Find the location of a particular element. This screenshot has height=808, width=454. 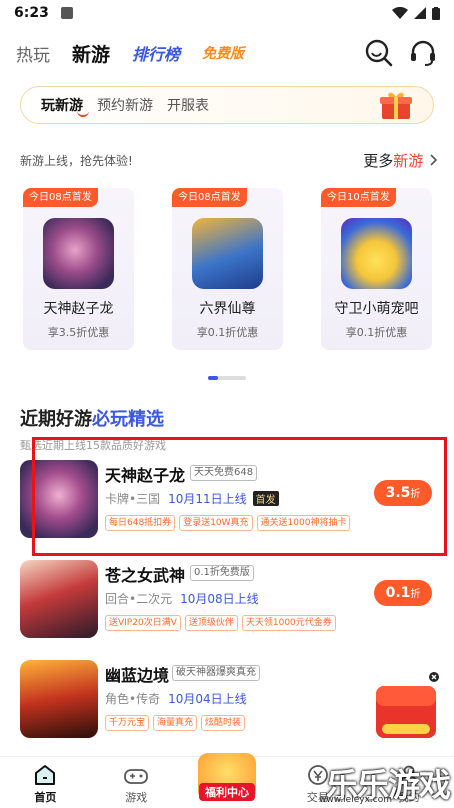

new-game-card: 今日10点首发 守卫小萌宠吧 享0.1折优惠 is located at coordinates (376, 269).